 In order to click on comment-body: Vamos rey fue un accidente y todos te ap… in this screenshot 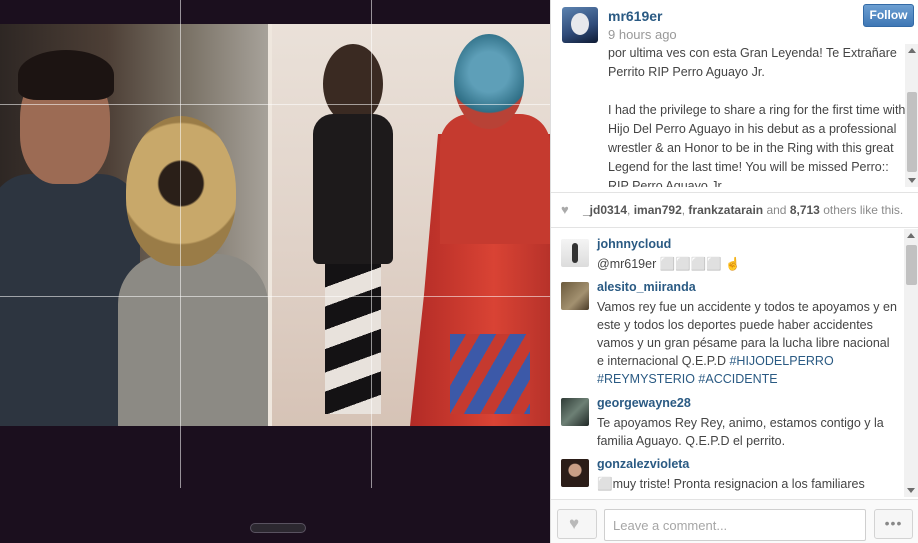, I will do `click(748, 343)`.